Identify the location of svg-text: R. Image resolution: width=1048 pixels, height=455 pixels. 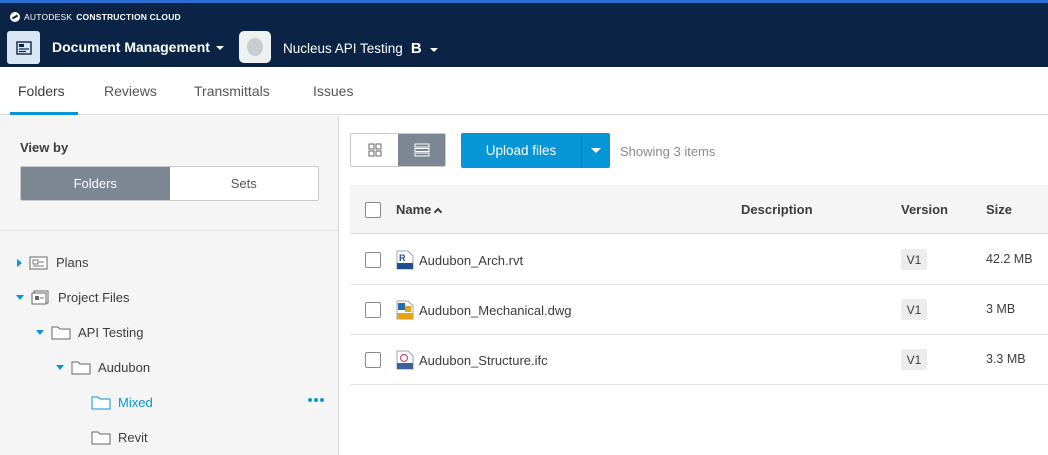
(402, 258).